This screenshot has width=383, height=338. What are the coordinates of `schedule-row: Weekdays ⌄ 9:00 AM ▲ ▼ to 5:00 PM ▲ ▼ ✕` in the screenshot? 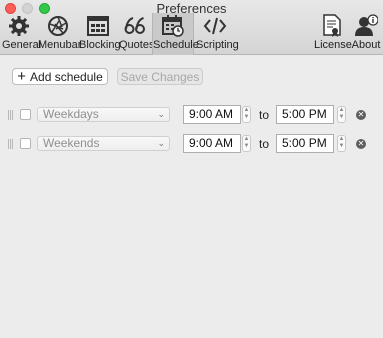 It's located at (191, 115).